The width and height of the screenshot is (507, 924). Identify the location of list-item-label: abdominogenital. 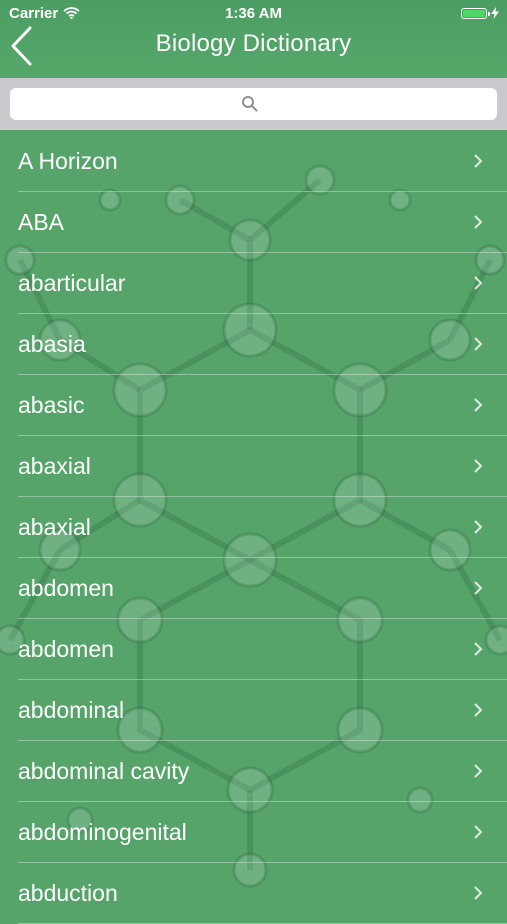
(102, 832).